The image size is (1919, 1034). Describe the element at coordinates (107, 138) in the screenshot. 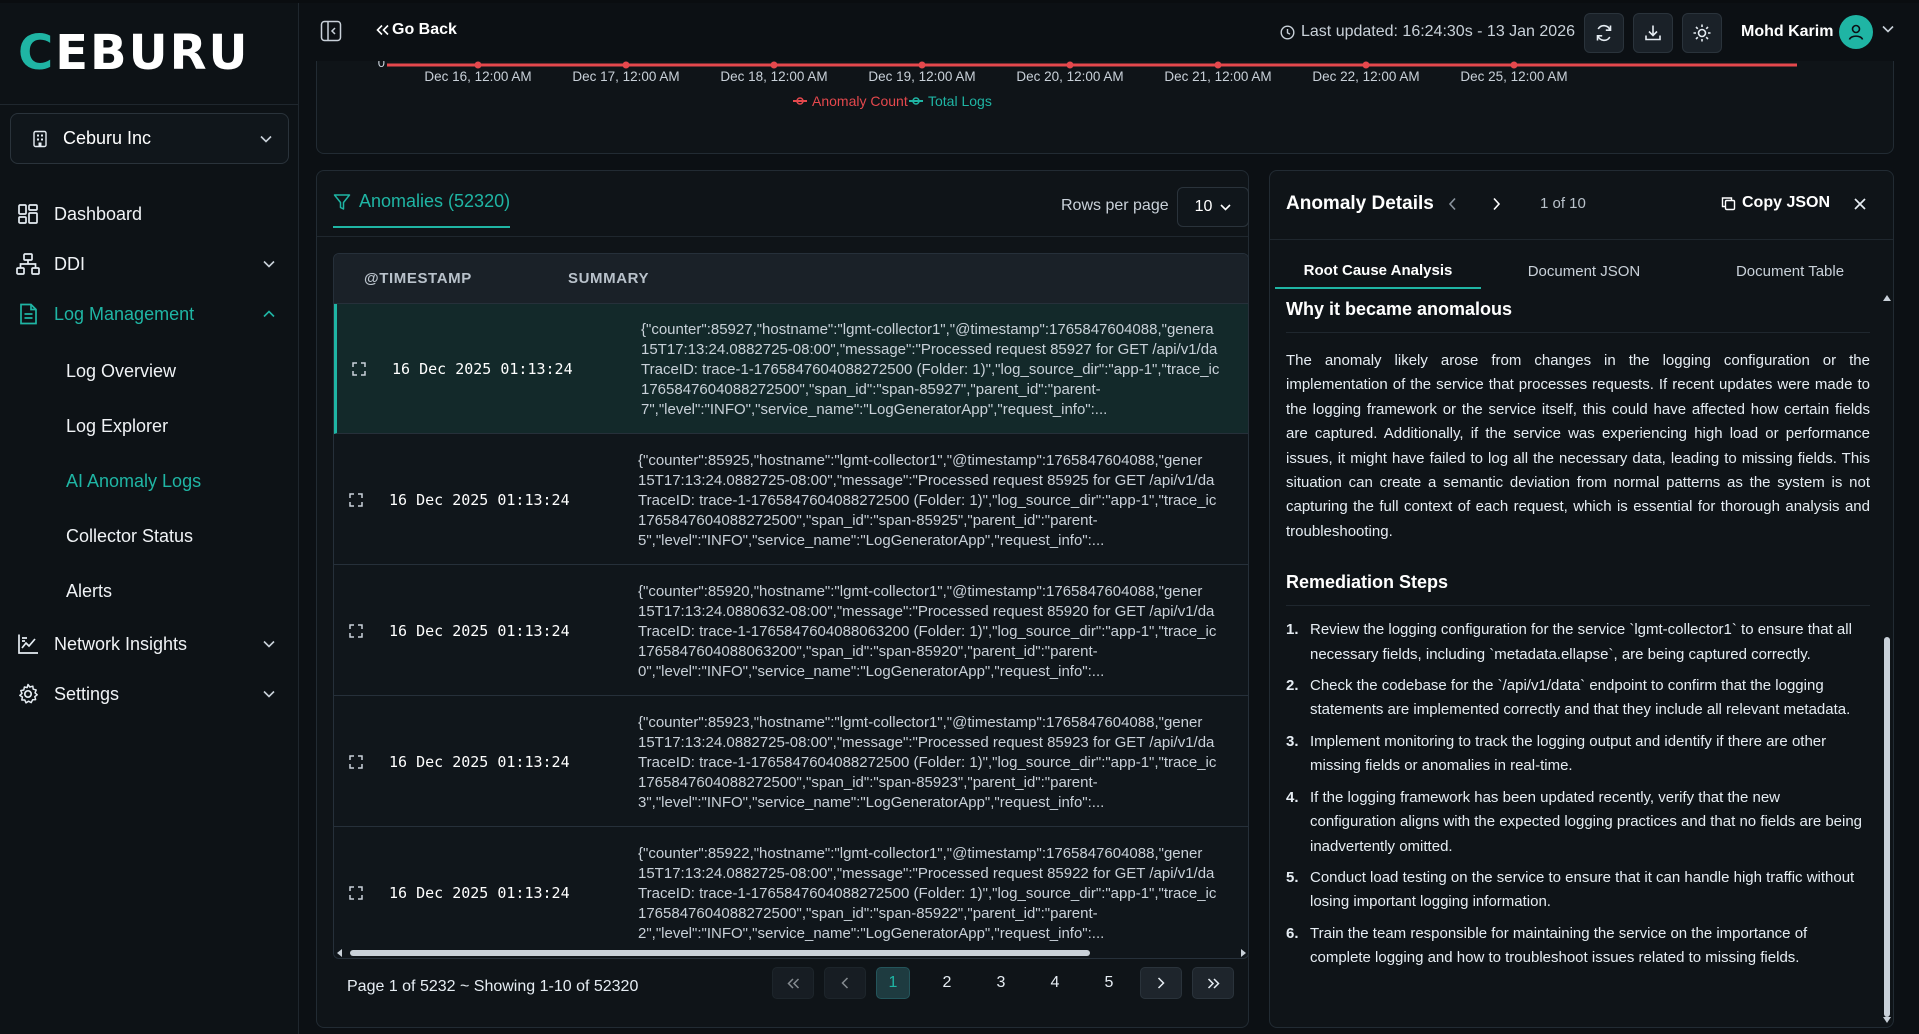

I see `org-selector-label: Ceburu Inc` at that location.